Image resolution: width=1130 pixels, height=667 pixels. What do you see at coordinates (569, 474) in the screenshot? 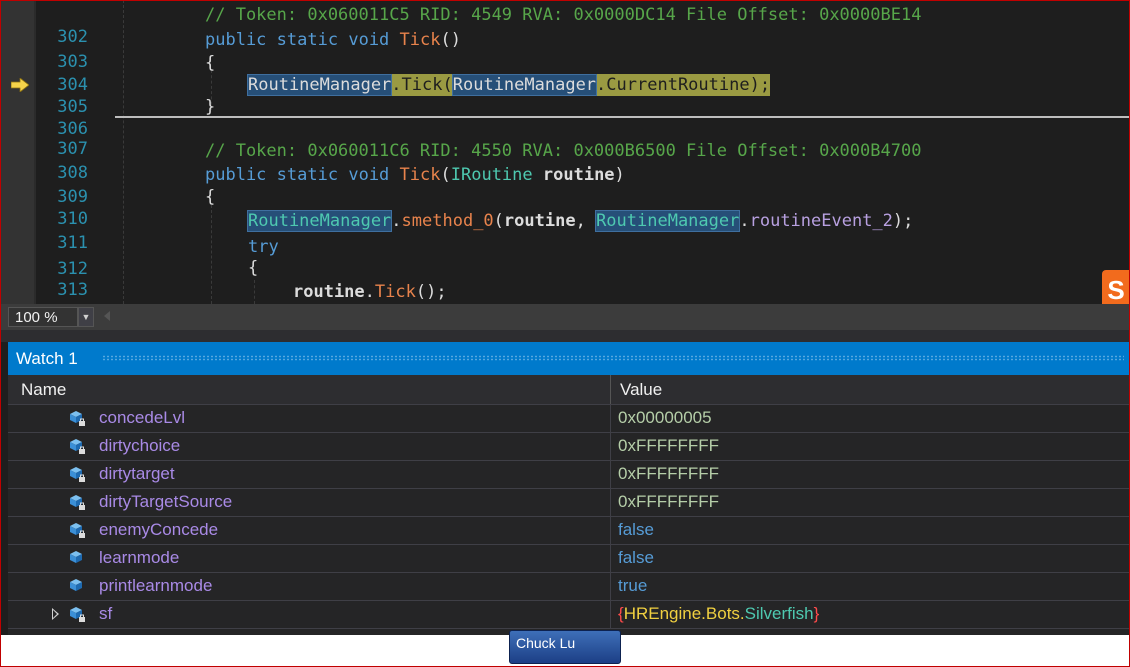
I see `watch-row: dirtytarget 0xFFFFFFFF` at bounding box center [569, 474].